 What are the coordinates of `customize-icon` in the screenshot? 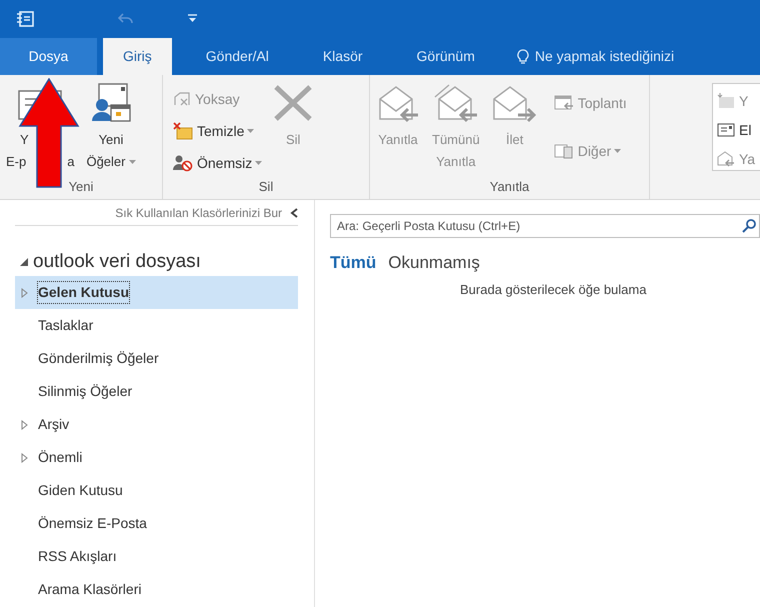 It's located at (192, 18).